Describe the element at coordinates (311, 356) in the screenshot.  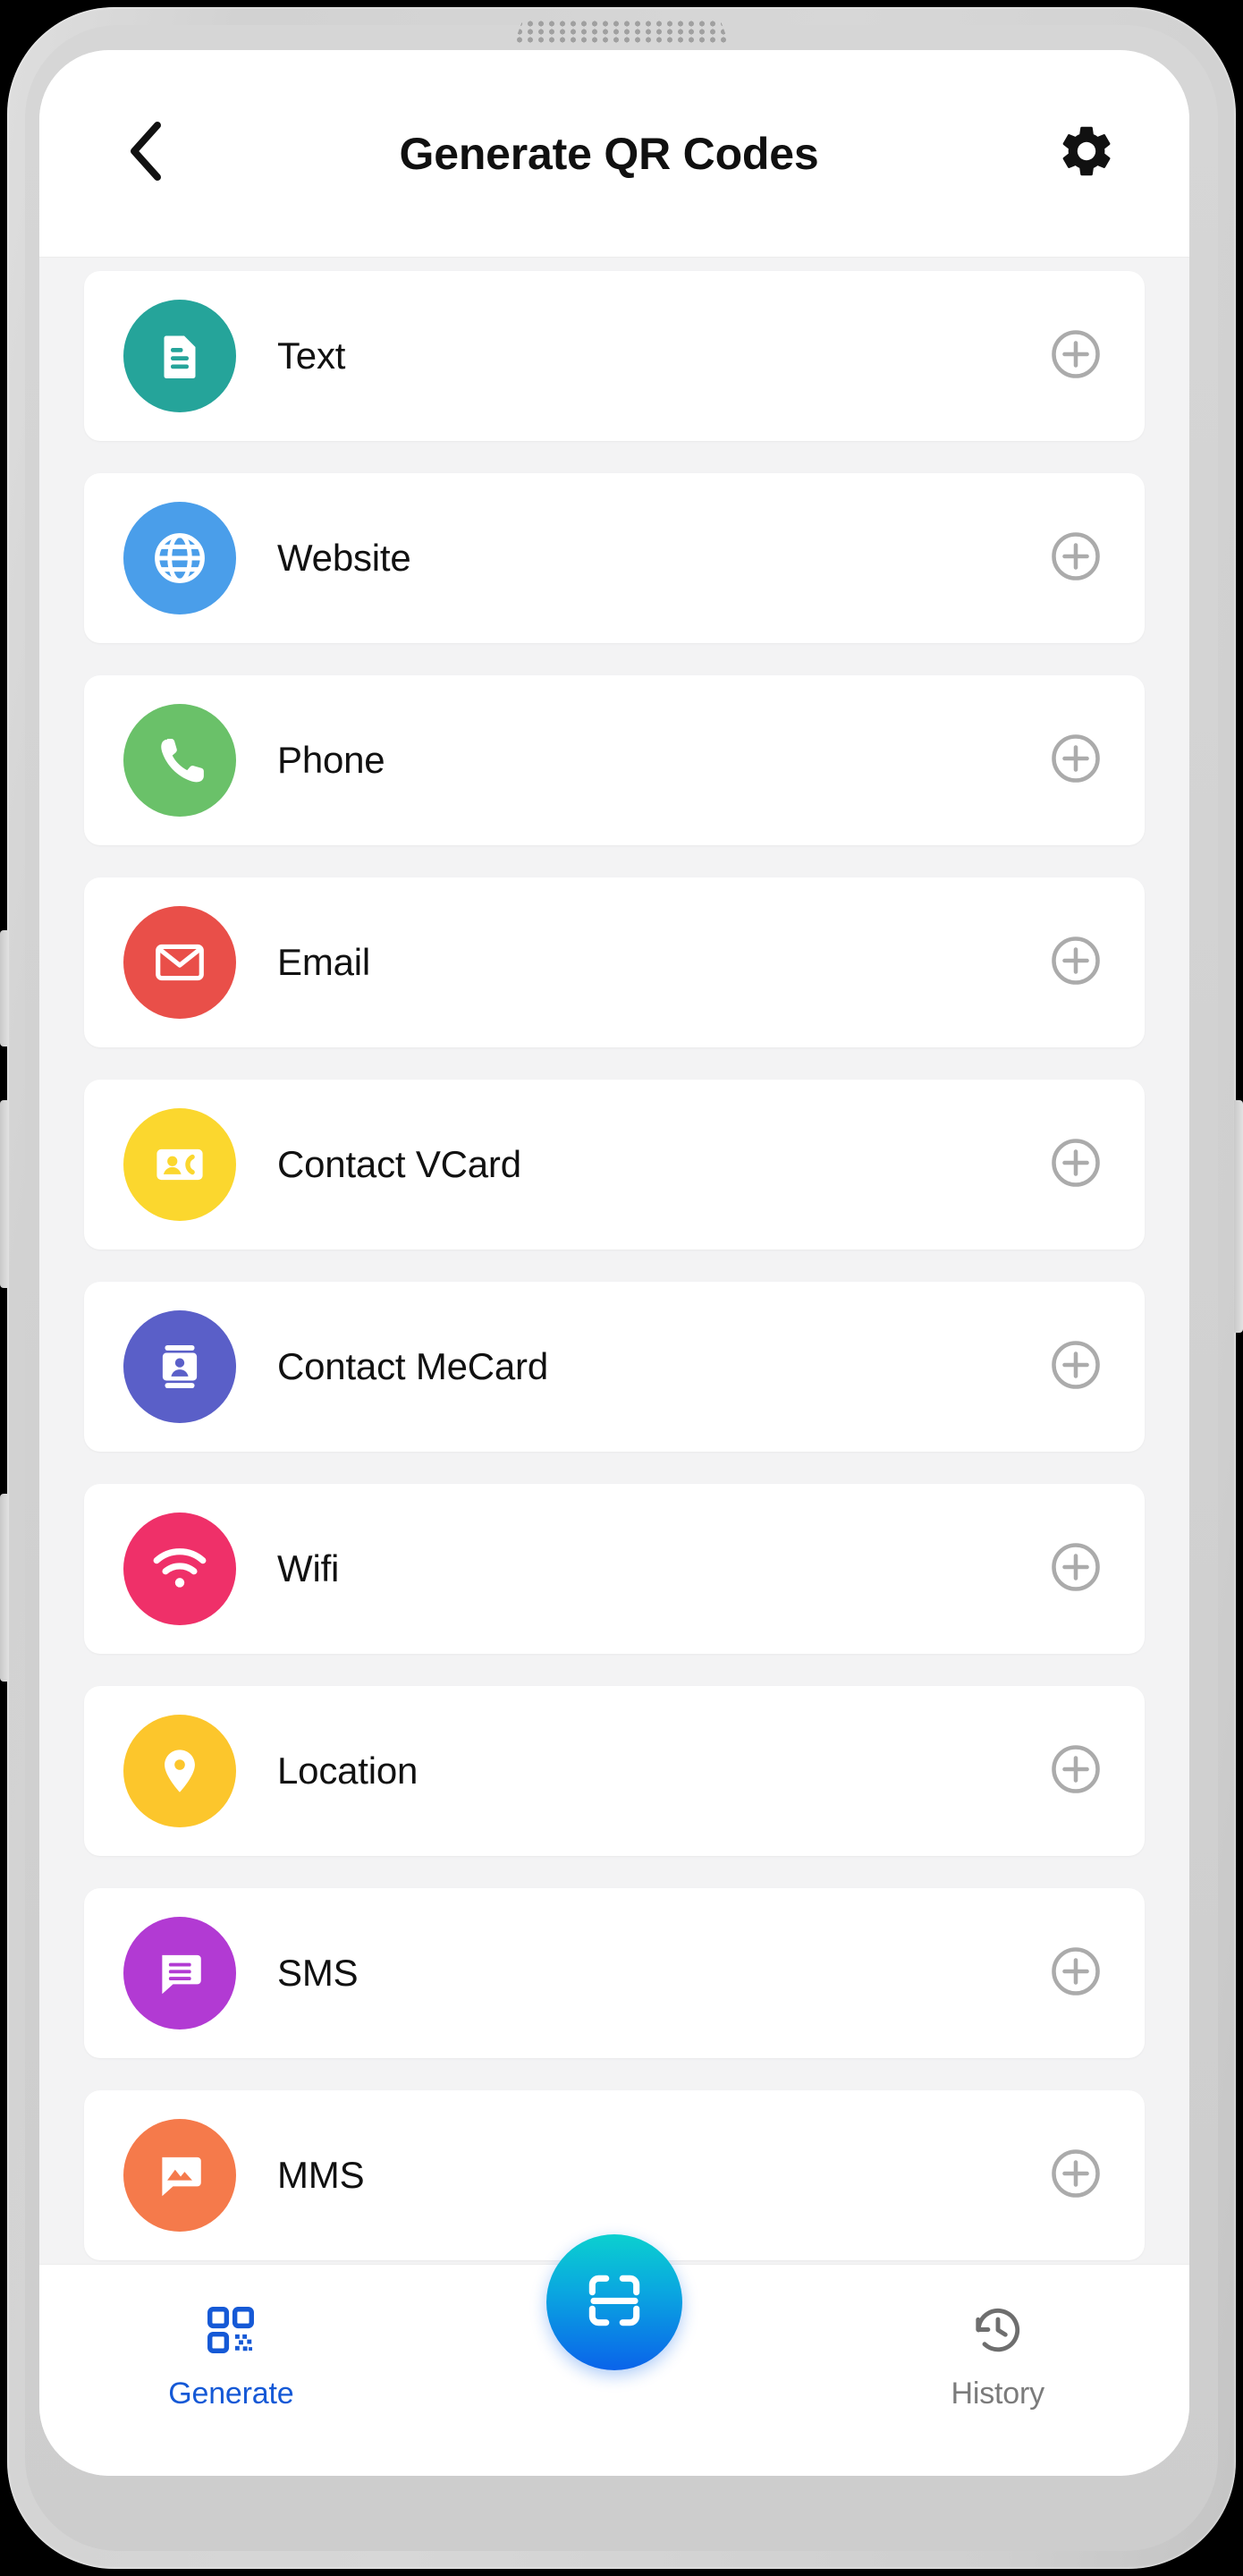
I see `list-item-label: Text` at that location.